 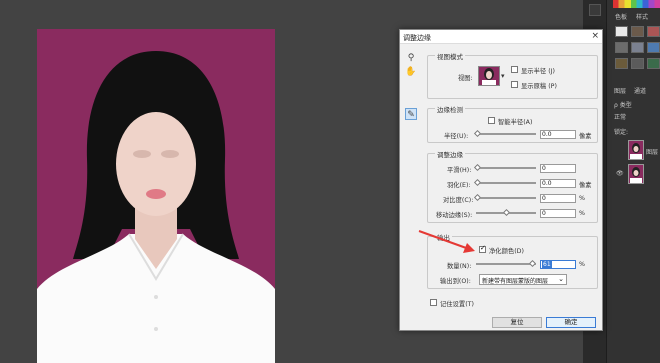 I want to click on feather-label: 羽化(E):, so click(x=459, y=185).